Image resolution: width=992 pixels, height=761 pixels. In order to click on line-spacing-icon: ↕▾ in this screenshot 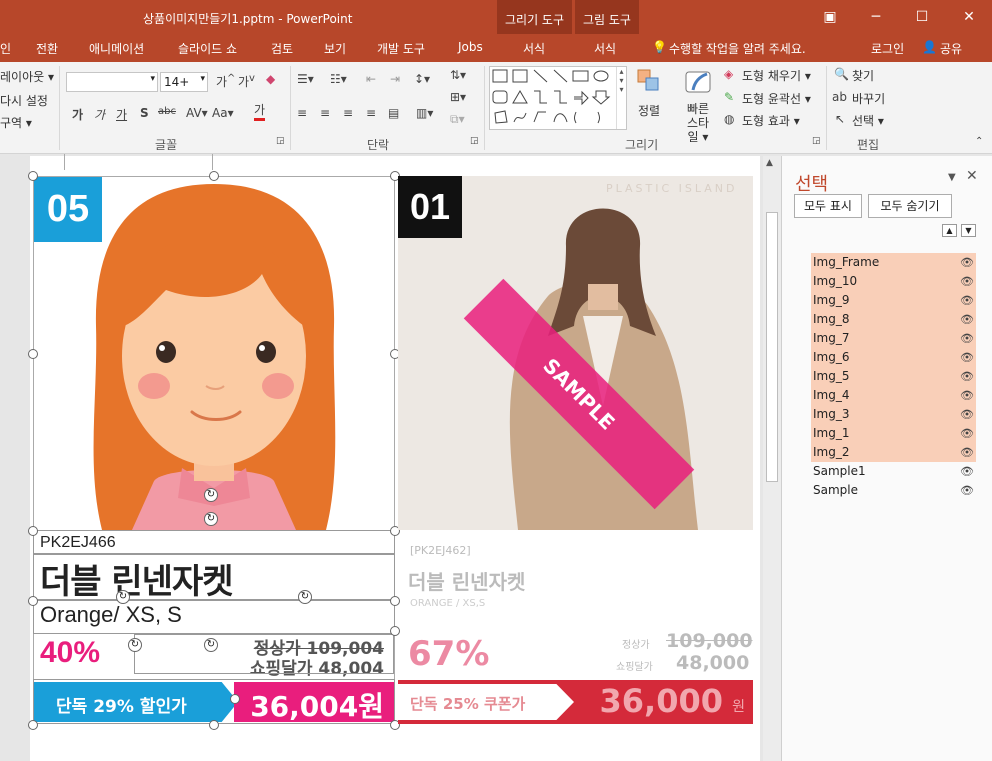, I will do `click(422, 79)`.